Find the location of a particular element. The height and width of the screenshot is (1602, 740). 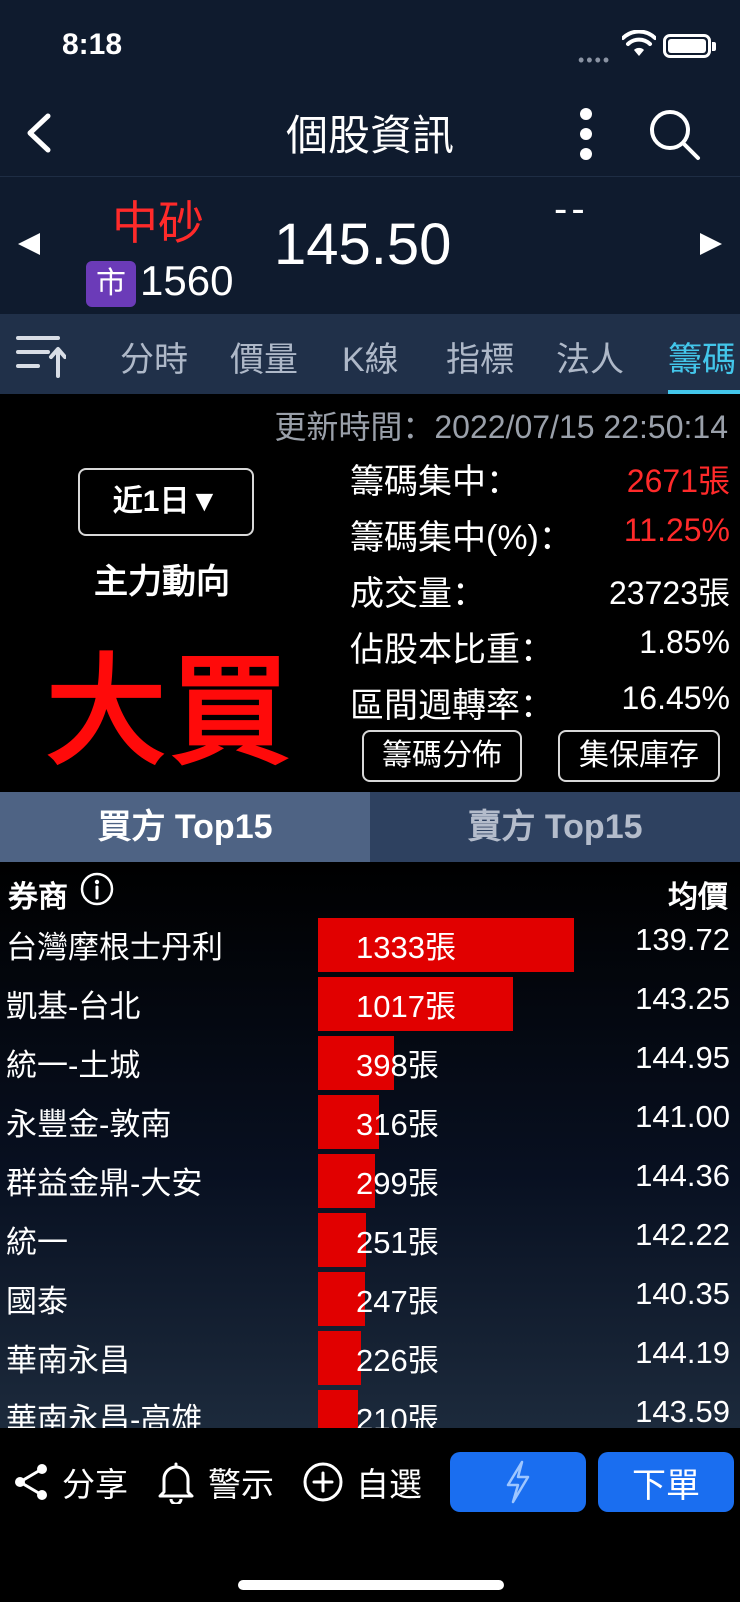

main-force-label: 主力動向 is located at coordinates (162, 582).